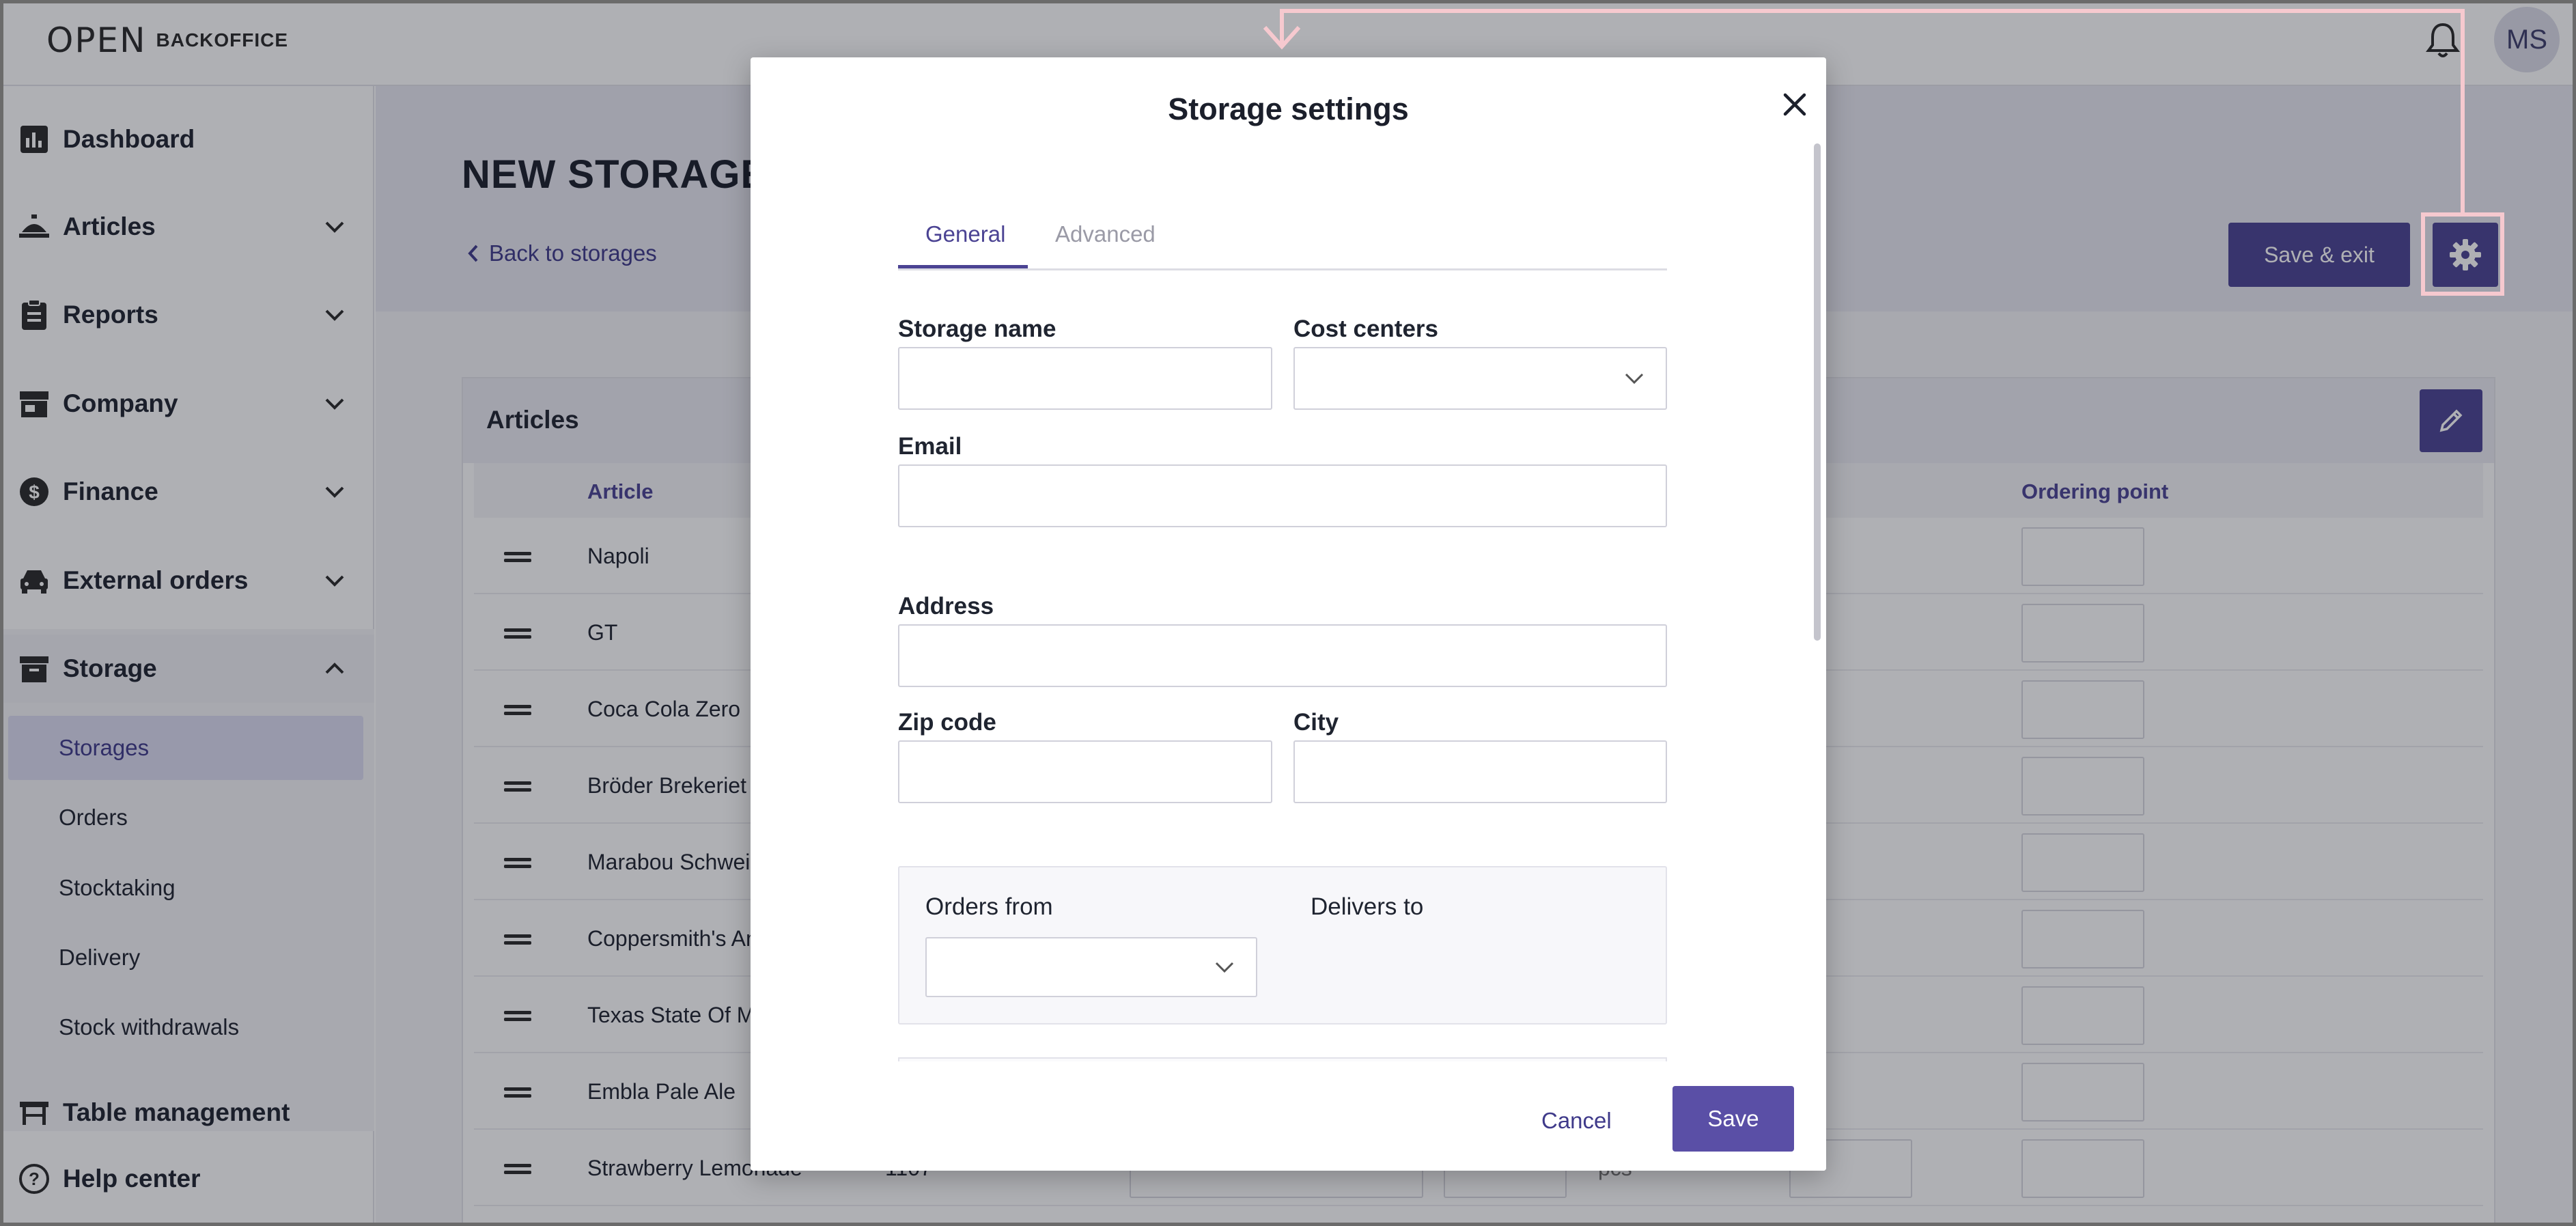  Describe the element at coordinates (1282, 238) in the screenshot. I see `modal-tabs: General Advanced` at that location.